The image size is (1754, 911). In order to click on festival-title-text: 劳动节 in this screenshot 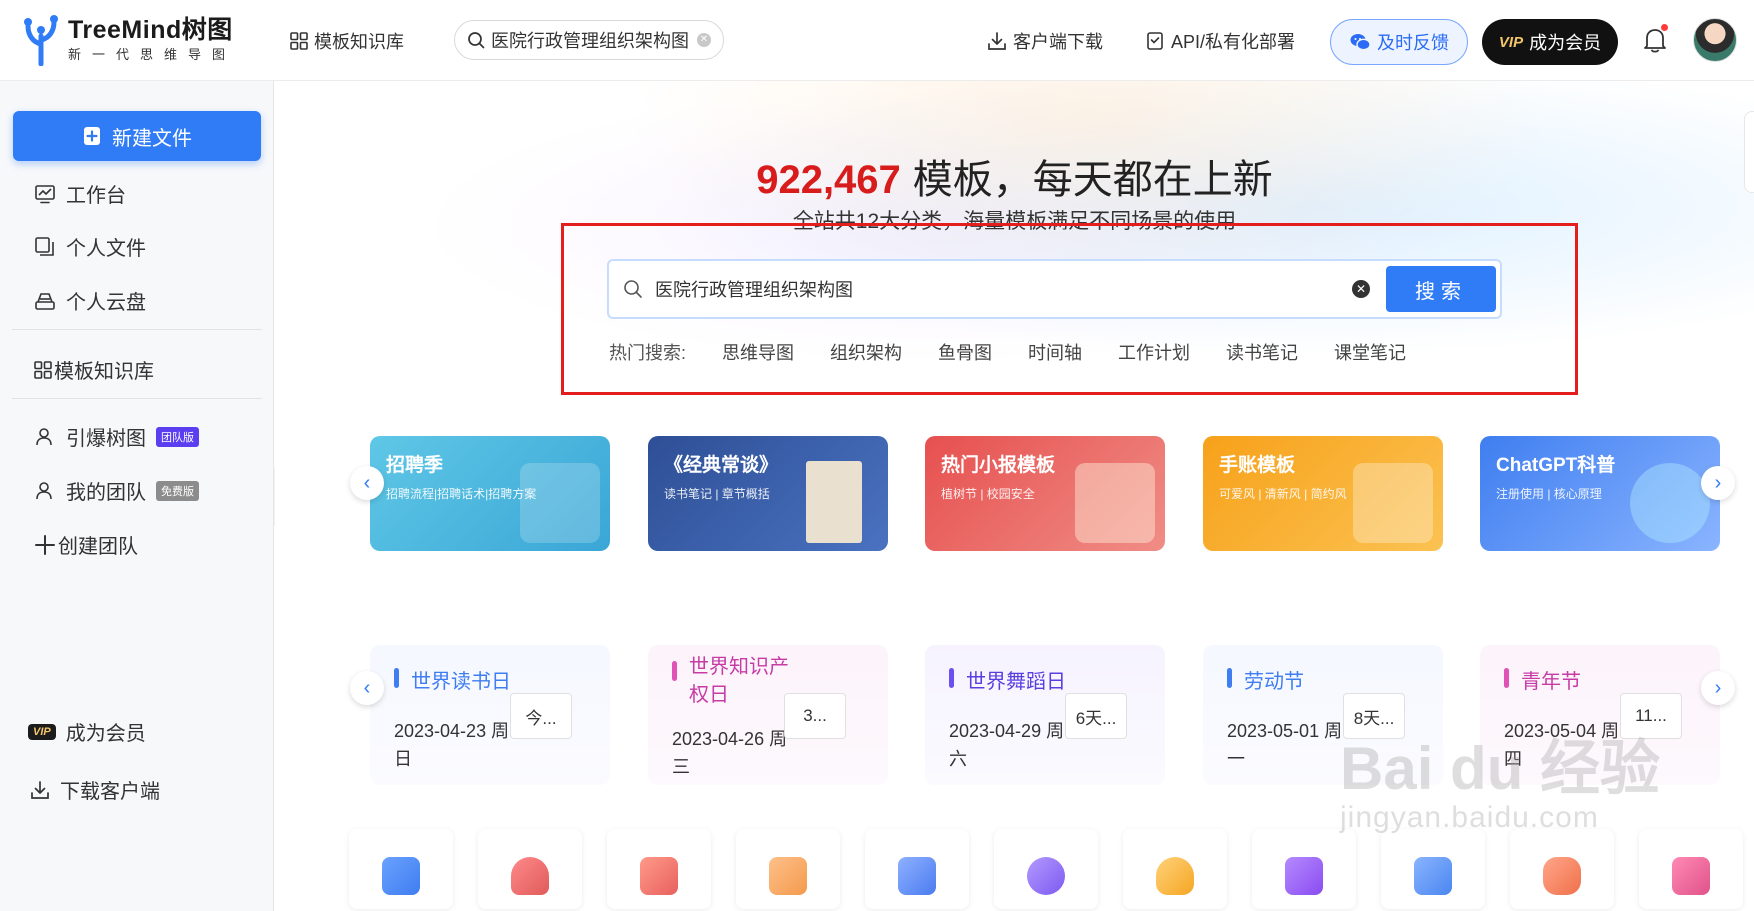, I will do `click(1274, 682)`.